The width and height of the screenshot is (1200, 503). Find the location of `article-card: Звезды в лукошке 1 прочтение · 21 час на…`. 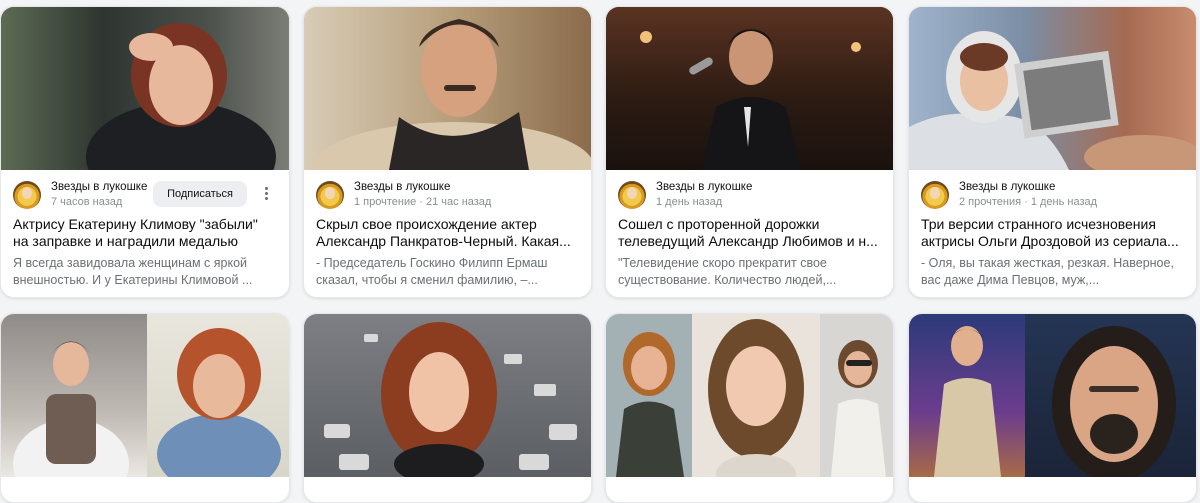

article-card: Звезды в лукошке 1 прочтение · 21 час на… is located at coordinates (447, 152).